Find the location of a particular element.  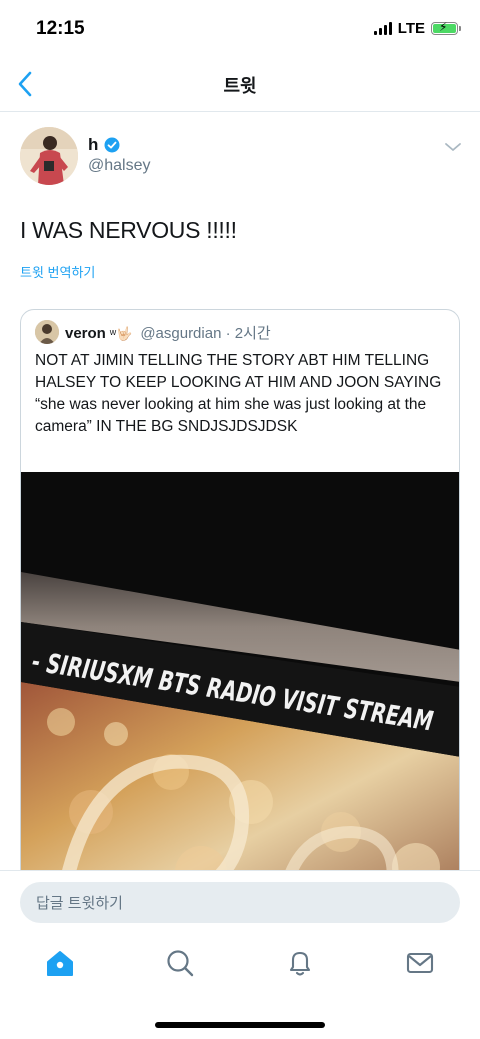

quoted-author-handle-time: @asgurdian · 2시간 is located at coordinates (205, 333).